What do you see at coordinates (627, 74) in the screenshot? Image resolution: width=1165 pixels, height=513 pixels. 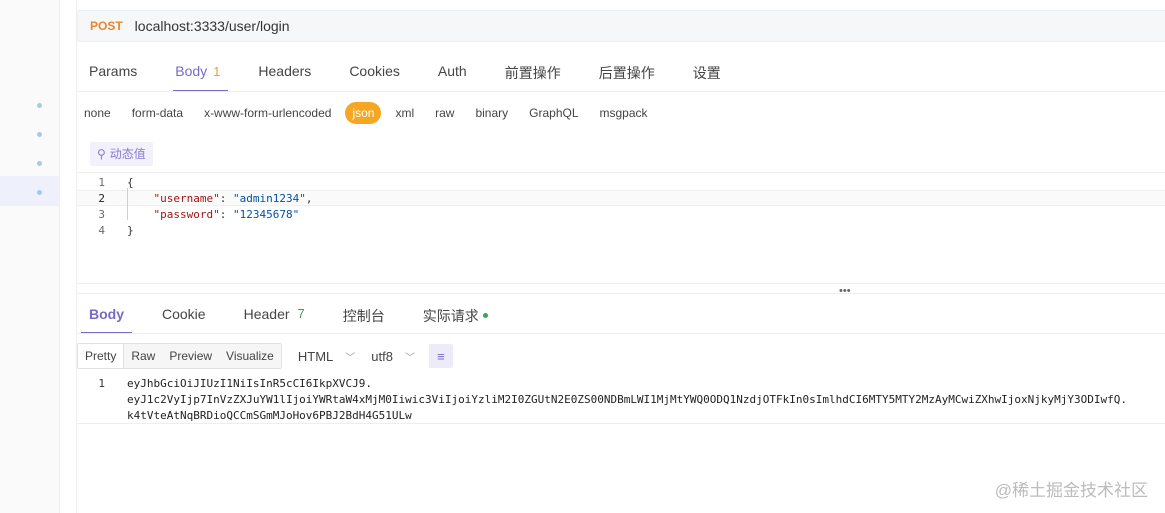 I see `tab-post-request: 后置操作` at bounding box center [627, 74].